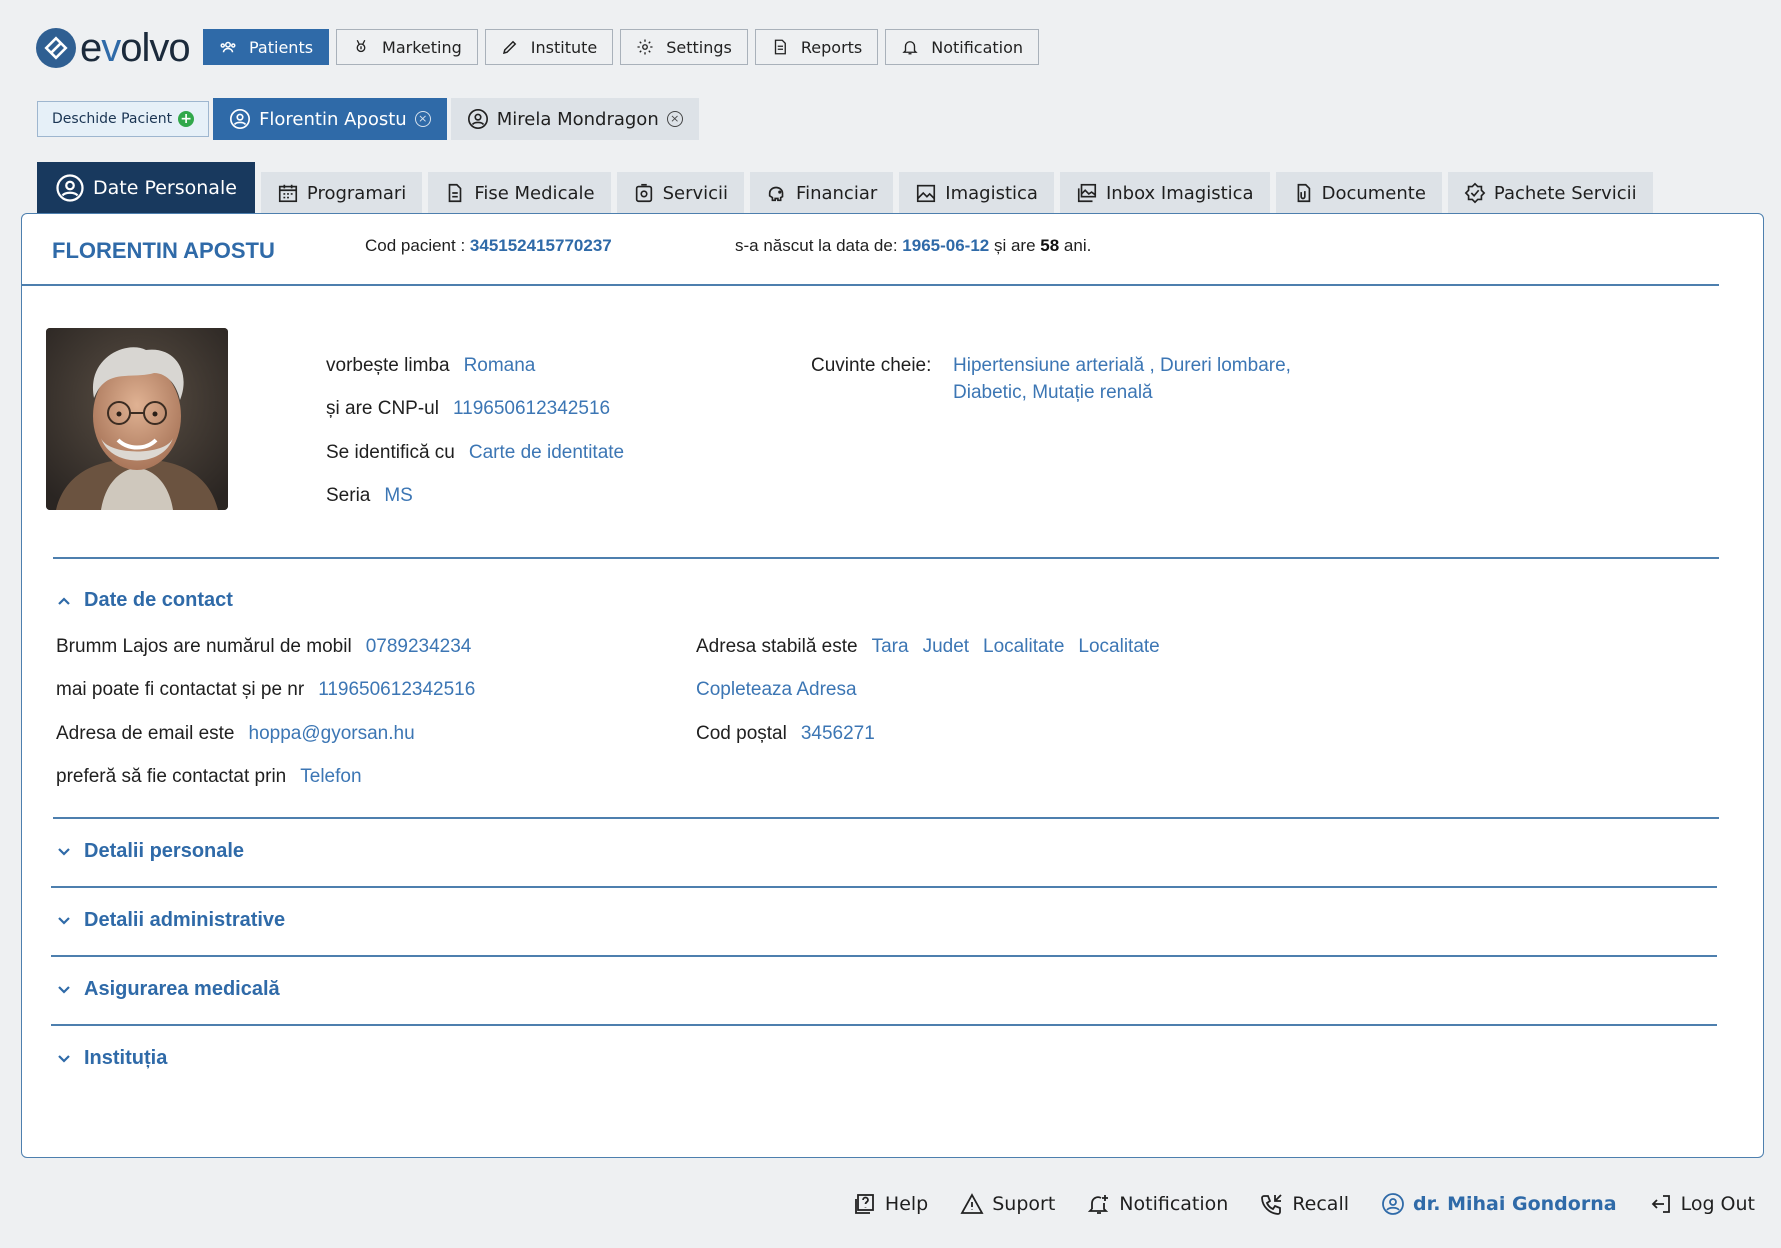 Image resolution: width=1781 pixels, height=1248 pixels. I want to click on tab-programari: Programari, so click(341, 193).